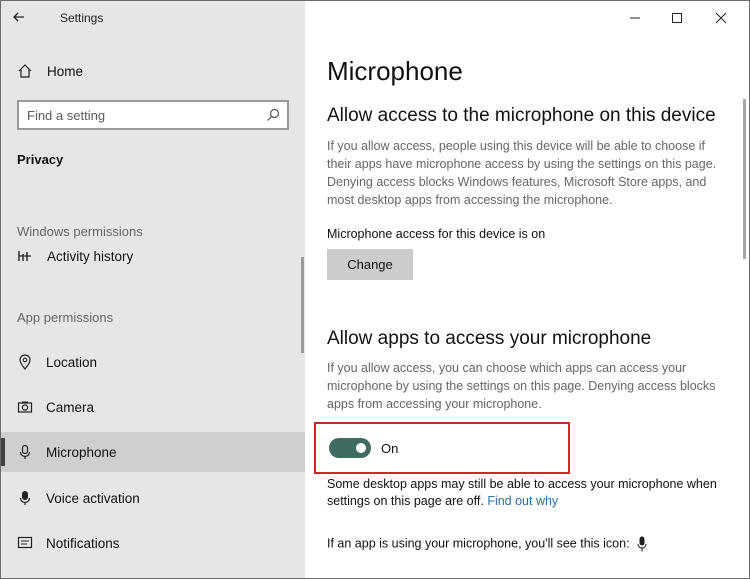 This screenshot has height=579, width=750. What do you see at coordinates (361, 448) in the screenshot?
I see `toggle-knob` at bounding box center [361, 448].